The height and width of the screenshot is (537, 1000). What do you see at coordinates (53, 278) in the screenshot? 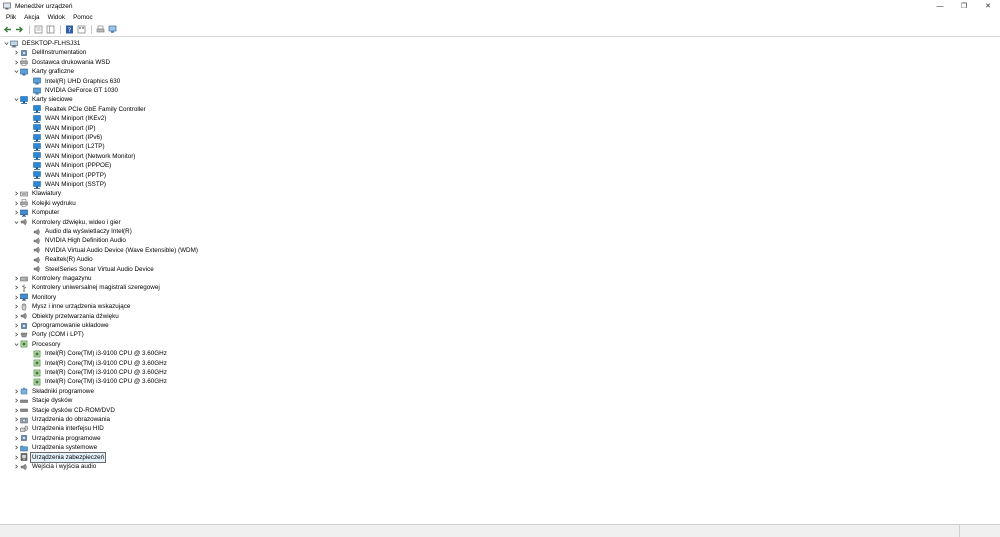
I see `tree-row: Kontrolery magazynu` at bounding box center [53, 278].